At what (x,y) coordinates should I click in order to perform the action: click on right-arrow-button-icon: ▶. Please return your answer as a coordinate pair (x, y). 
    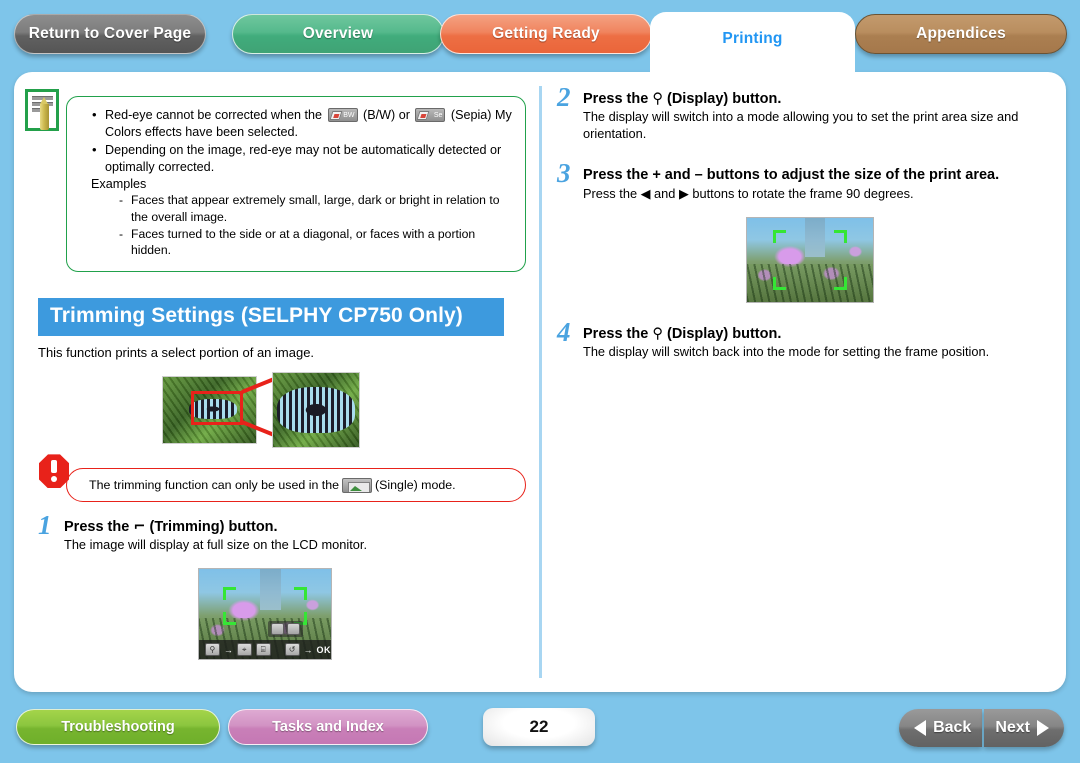
    Looking at the image, I should click on (683, 194).